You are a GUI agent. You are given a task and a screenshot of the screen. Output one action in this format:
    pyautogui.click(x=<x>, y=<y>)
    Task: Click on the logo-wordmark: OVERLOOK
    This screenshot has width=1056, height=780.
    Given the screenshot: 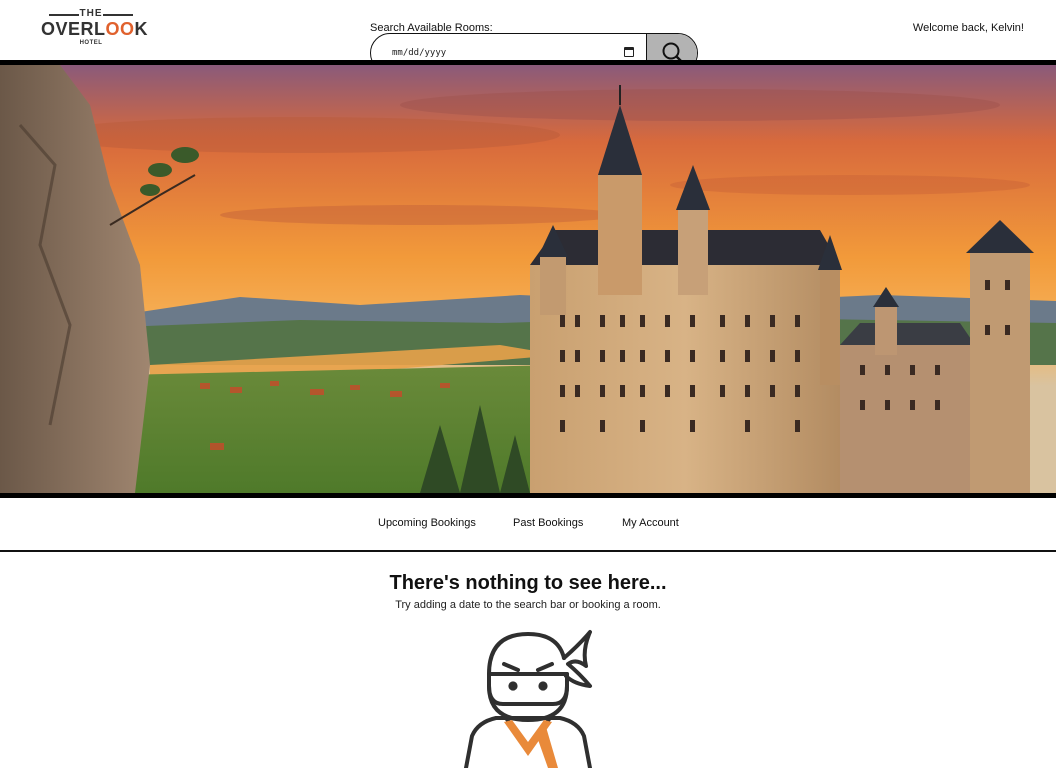 What is the action you would take?
    pyautogui.click(x=95, y=29)
    